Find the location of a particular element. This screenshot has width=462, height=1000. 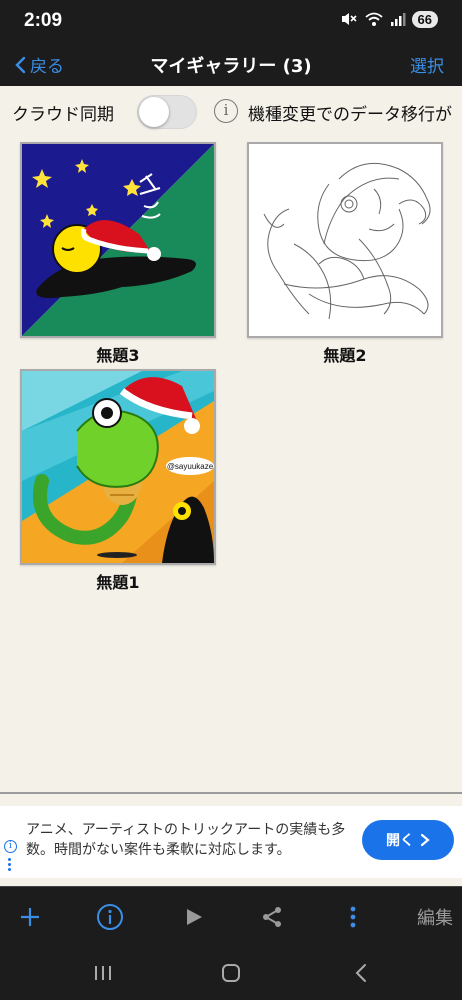

system-navigation-bar is located at coordinates (231, 973).